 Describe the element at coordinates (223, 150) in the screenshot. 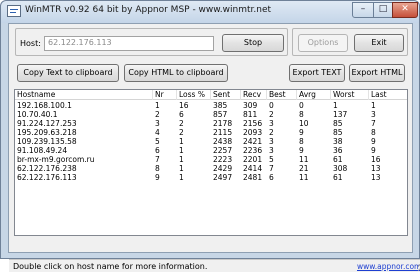

I see `table-cell: 2257` at that location.